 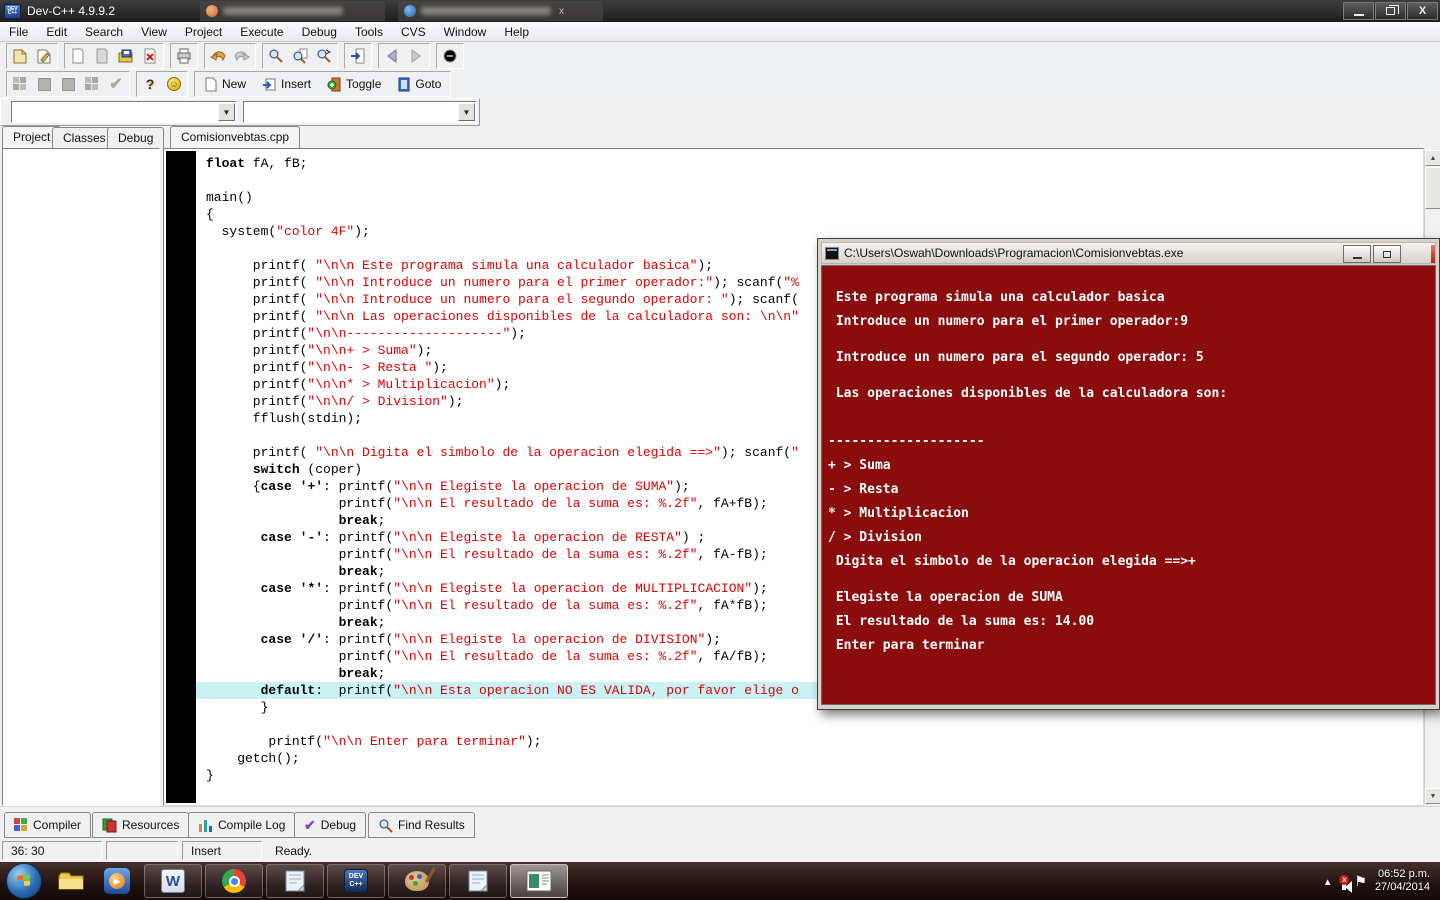 I want to click on scroll-thumb, so click(x=1432, y=188).